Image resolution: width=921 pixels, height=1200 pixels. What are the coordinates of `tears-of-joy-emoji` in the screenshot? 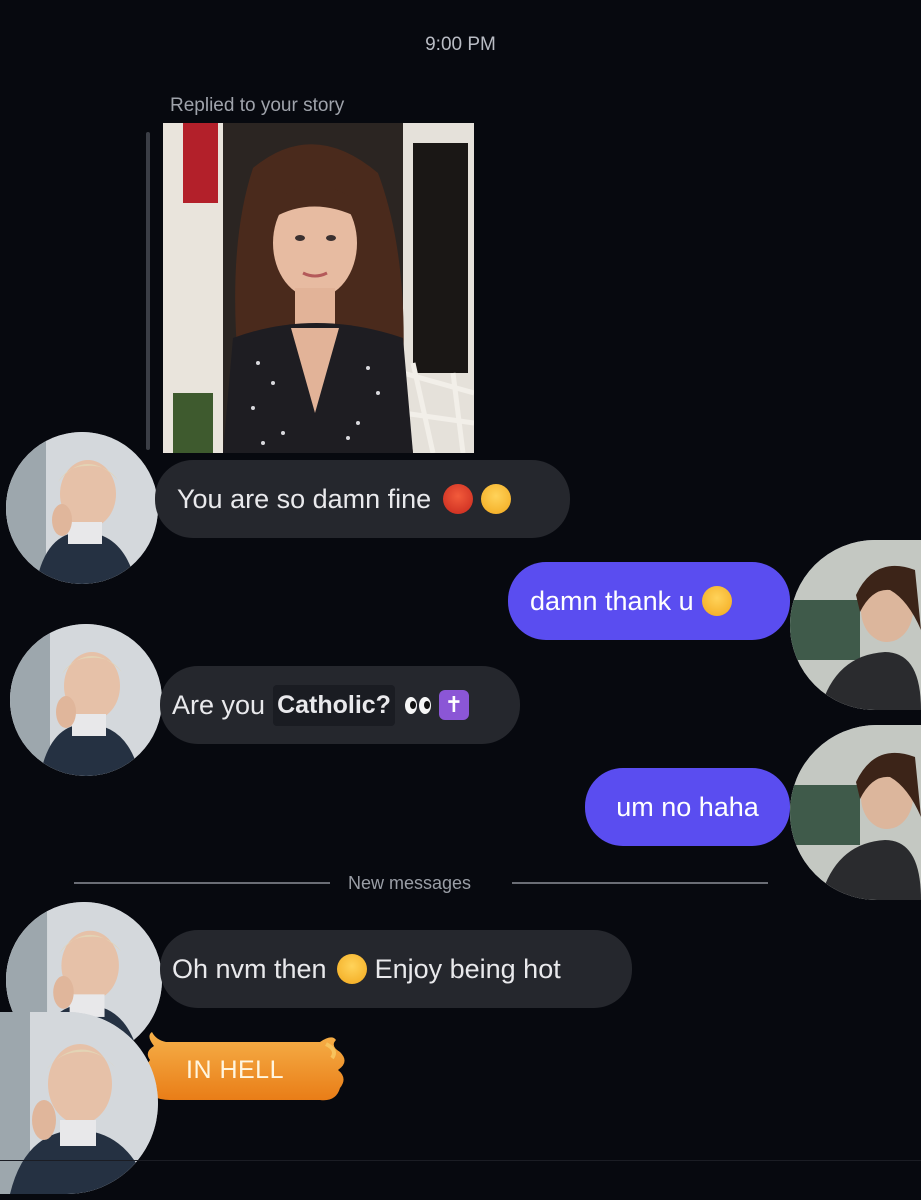 It's located at (351, 969).